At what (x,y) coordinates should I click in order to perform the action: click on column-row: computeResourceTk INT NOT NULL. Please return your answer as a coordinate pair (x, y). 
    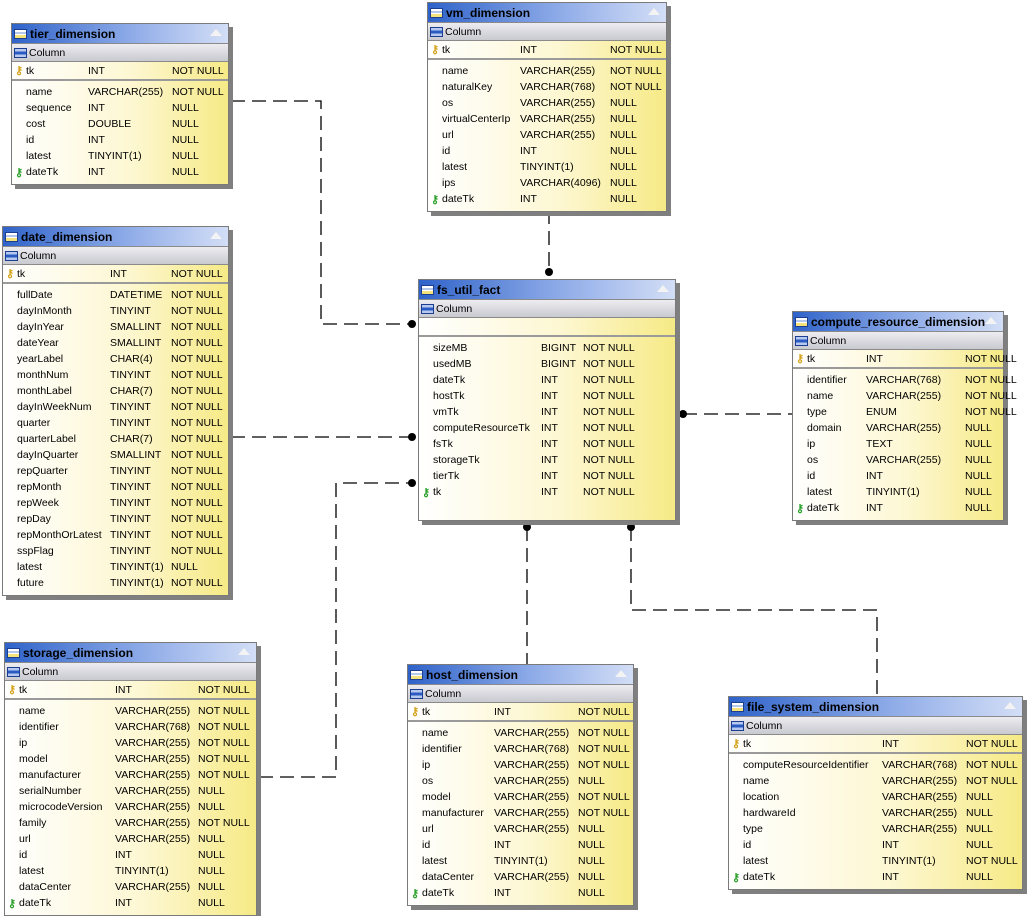
    Looking at the image, I should click on (547, 428).